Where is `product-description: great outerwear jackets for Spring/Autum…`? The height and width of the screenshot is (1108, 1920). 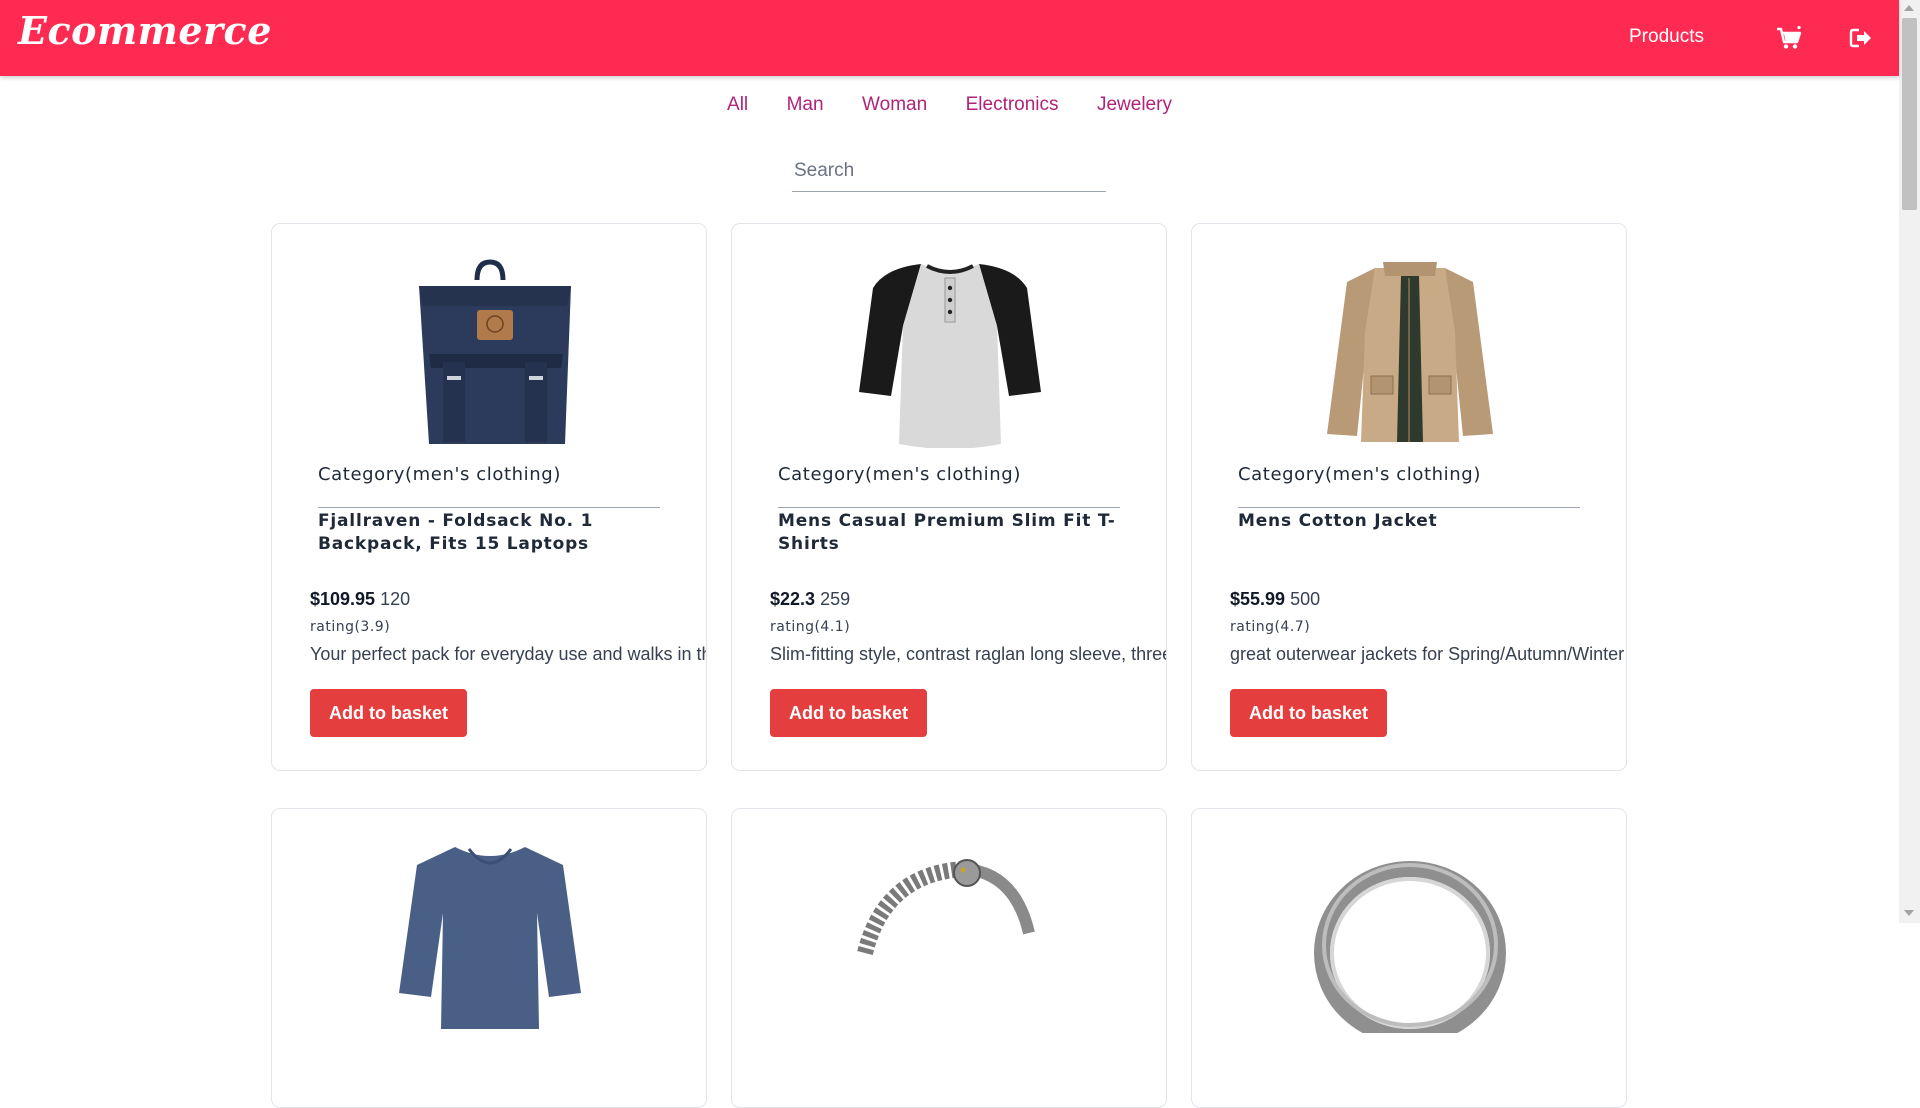 product-description: great outerwear jackets for Spring/Autum… is located at coordinates (1427, 654).